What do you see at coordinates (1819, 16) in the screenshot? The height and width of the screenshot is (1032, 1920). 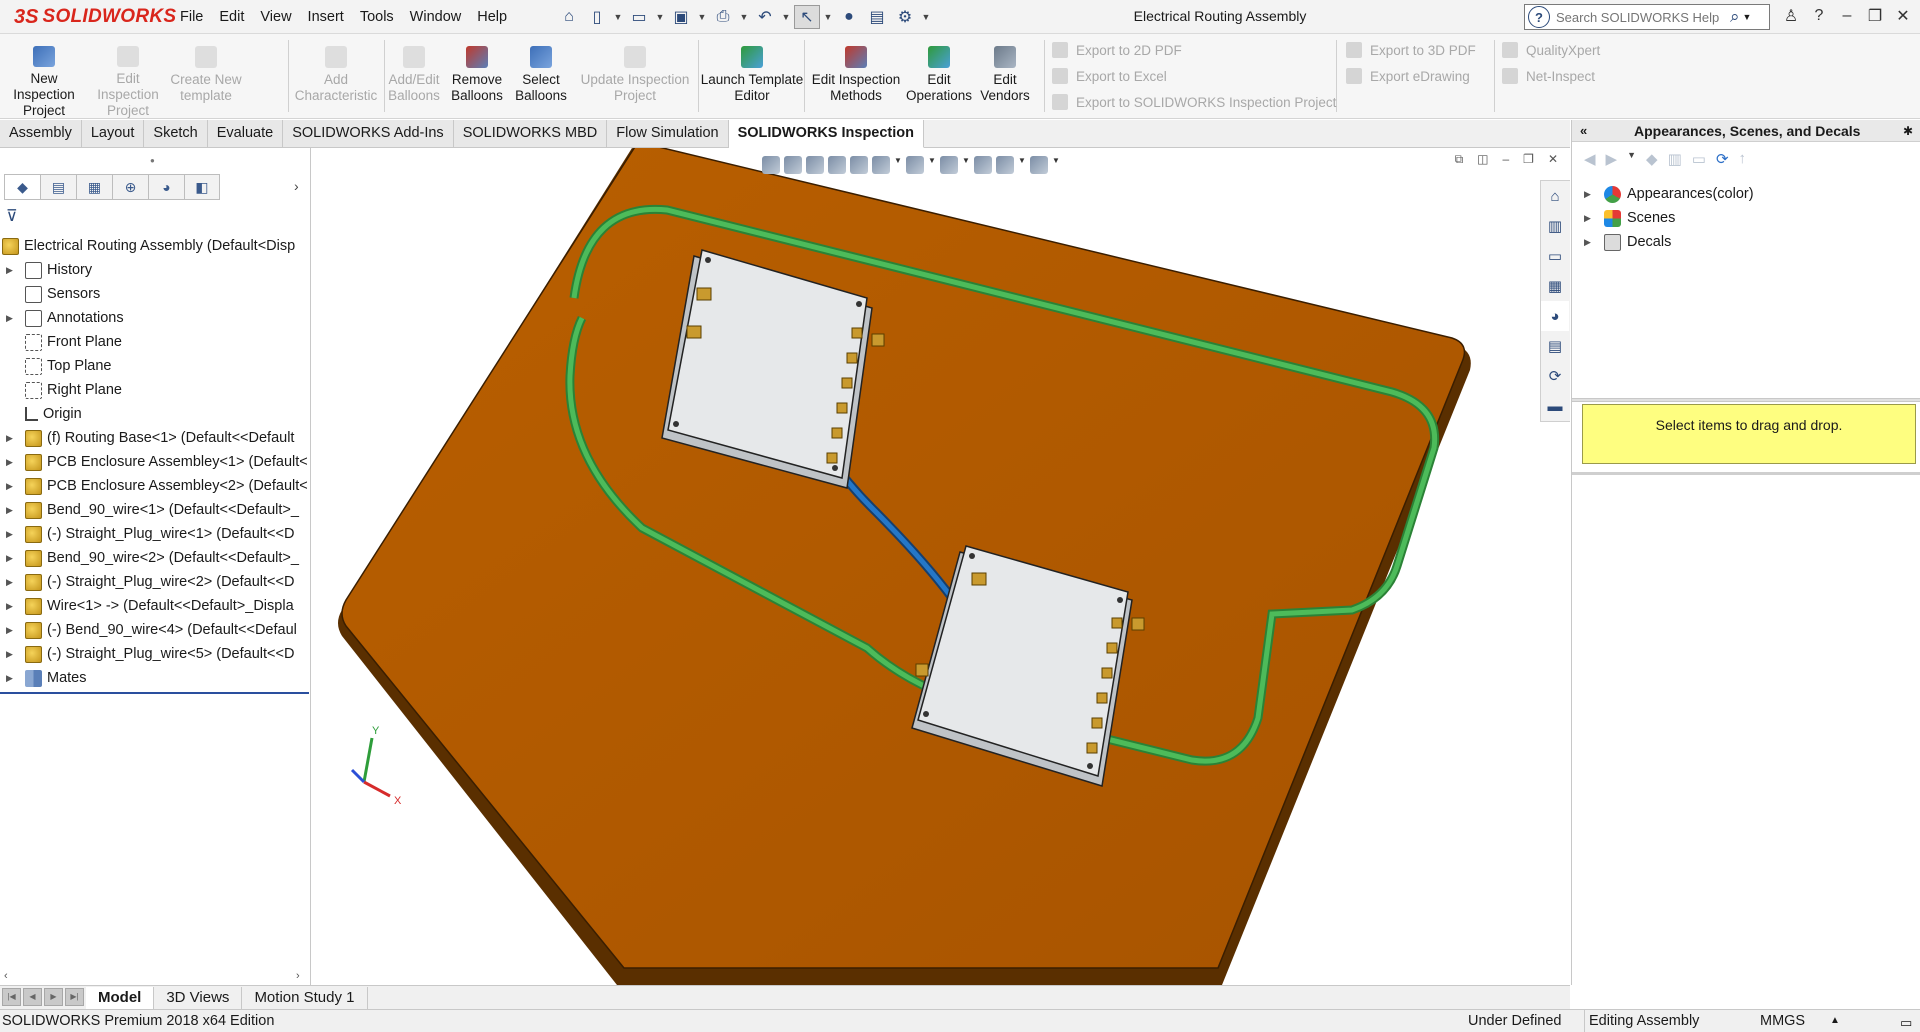 I see `help-question-icon: ?` at bounding box center [1819, 16].